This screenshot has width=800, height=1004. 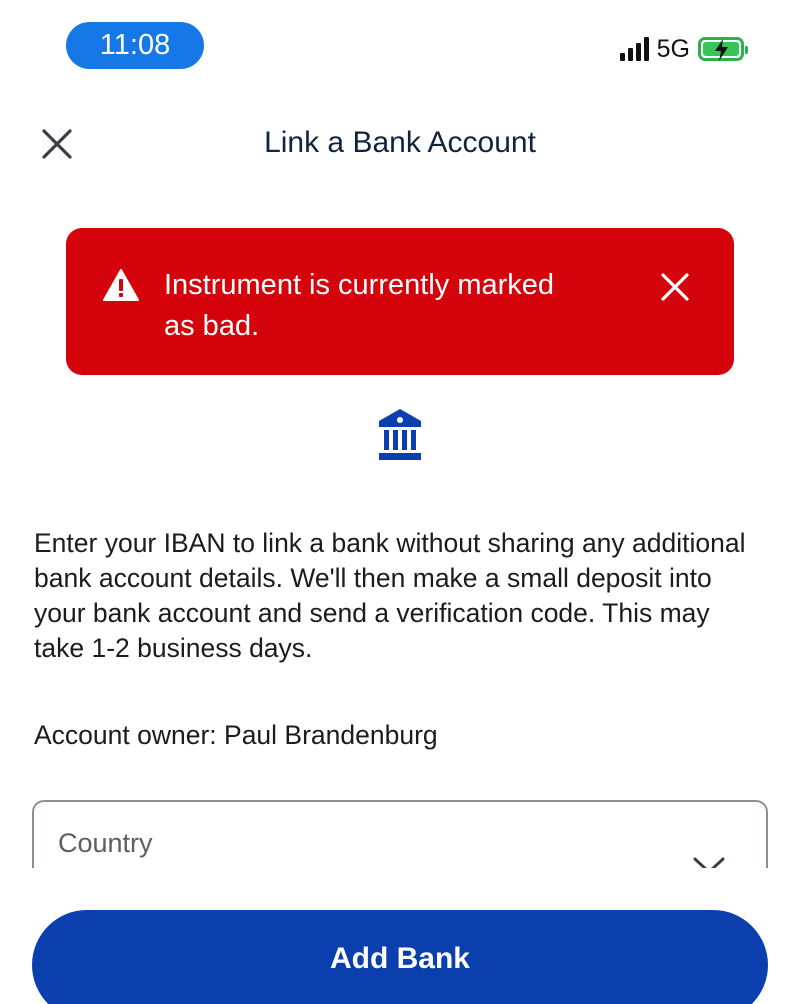 I want to click on battery-charging-icon, so click(x=723, y=49).